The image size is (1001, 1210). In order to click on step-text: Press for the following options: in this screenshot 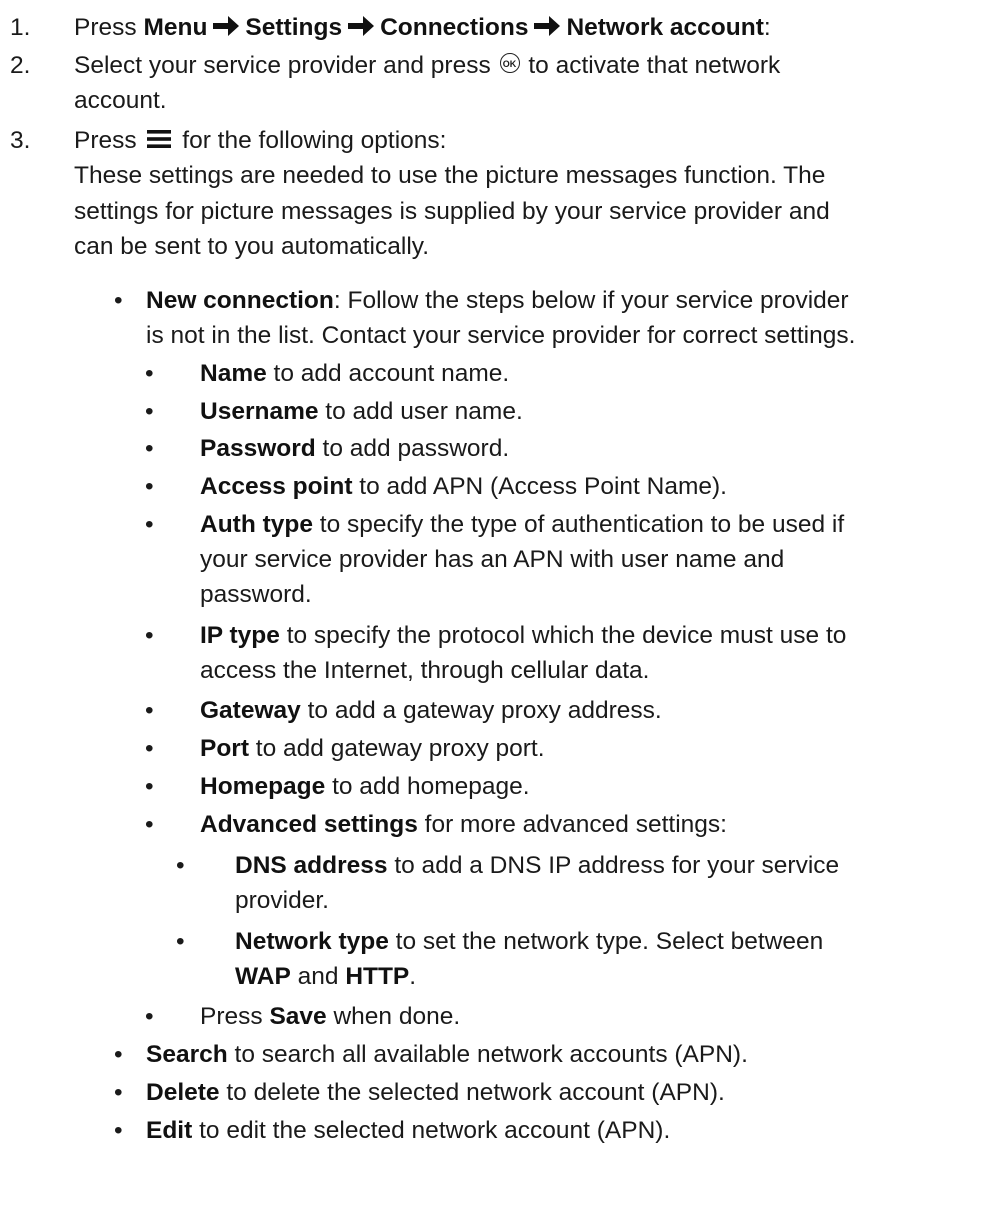, I will do `click(260, 141)`.